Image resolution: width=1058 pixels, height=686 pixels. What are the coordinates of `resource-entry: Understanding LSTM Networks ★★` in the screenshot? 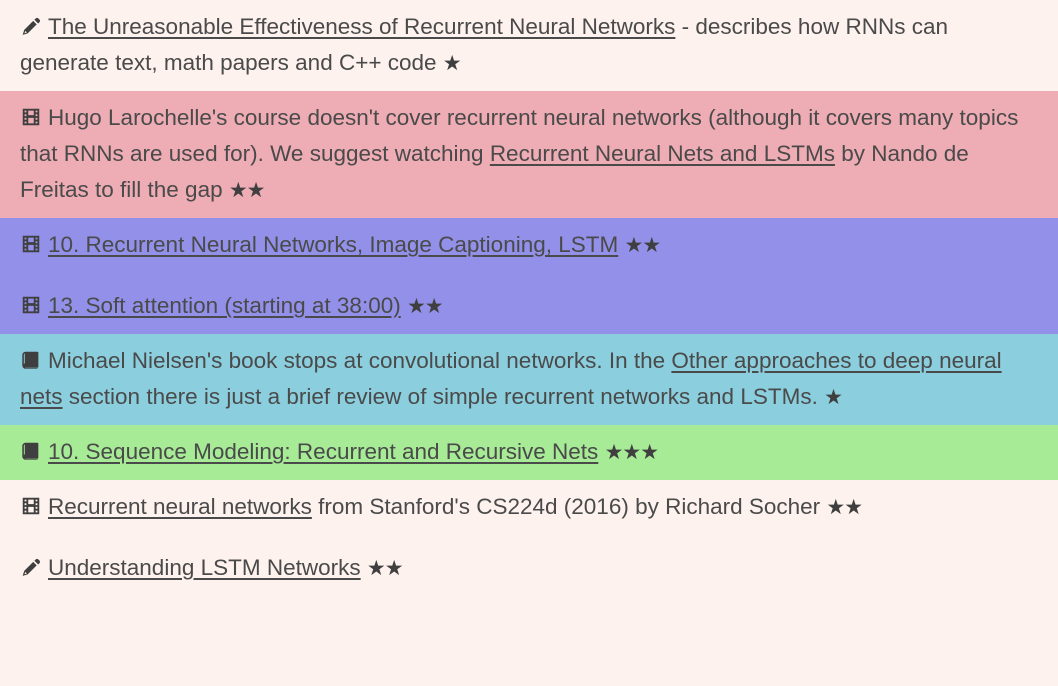 It's located at (530, 568).